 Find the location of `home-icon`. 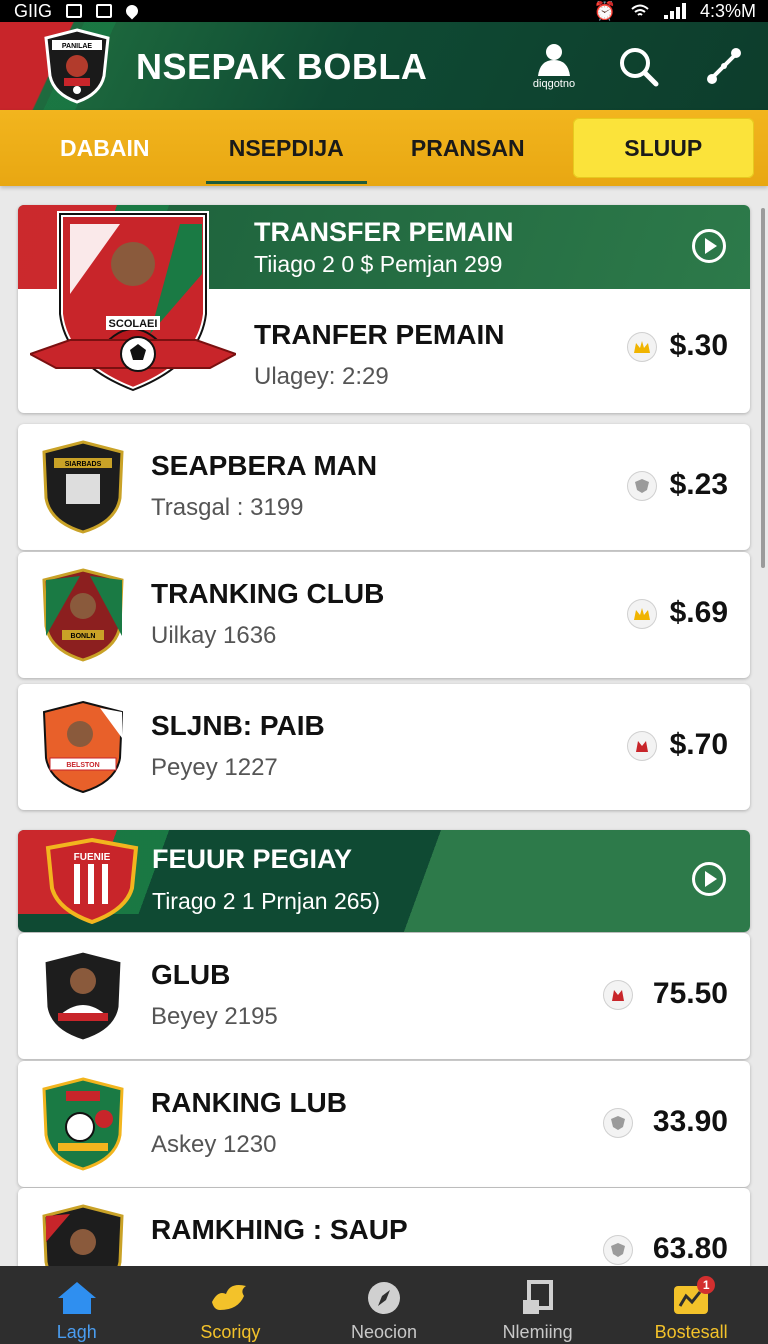

home-icon is located at coordinates (76, 1298).